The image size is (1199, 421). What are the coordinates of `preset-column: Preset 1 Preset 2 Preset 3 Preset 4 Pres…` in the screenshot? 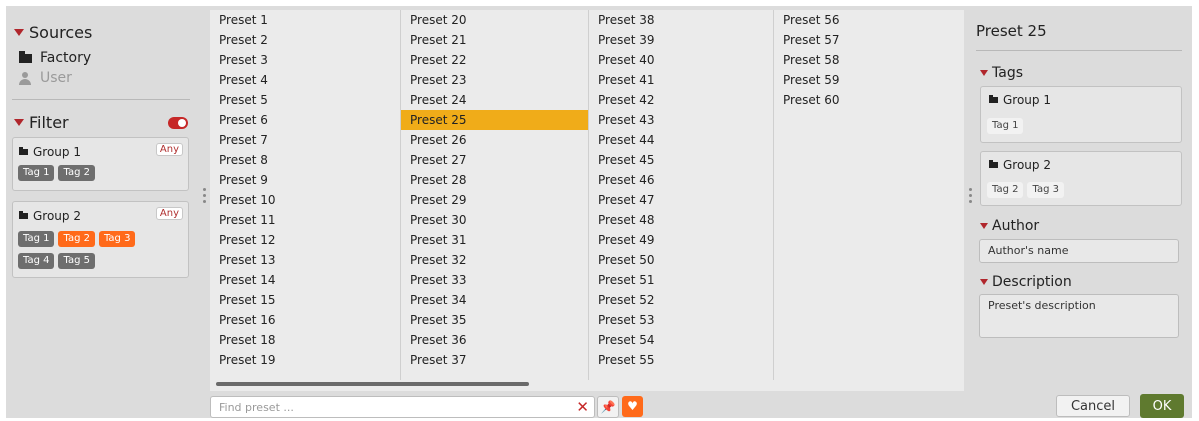 It's located at (305, 195).